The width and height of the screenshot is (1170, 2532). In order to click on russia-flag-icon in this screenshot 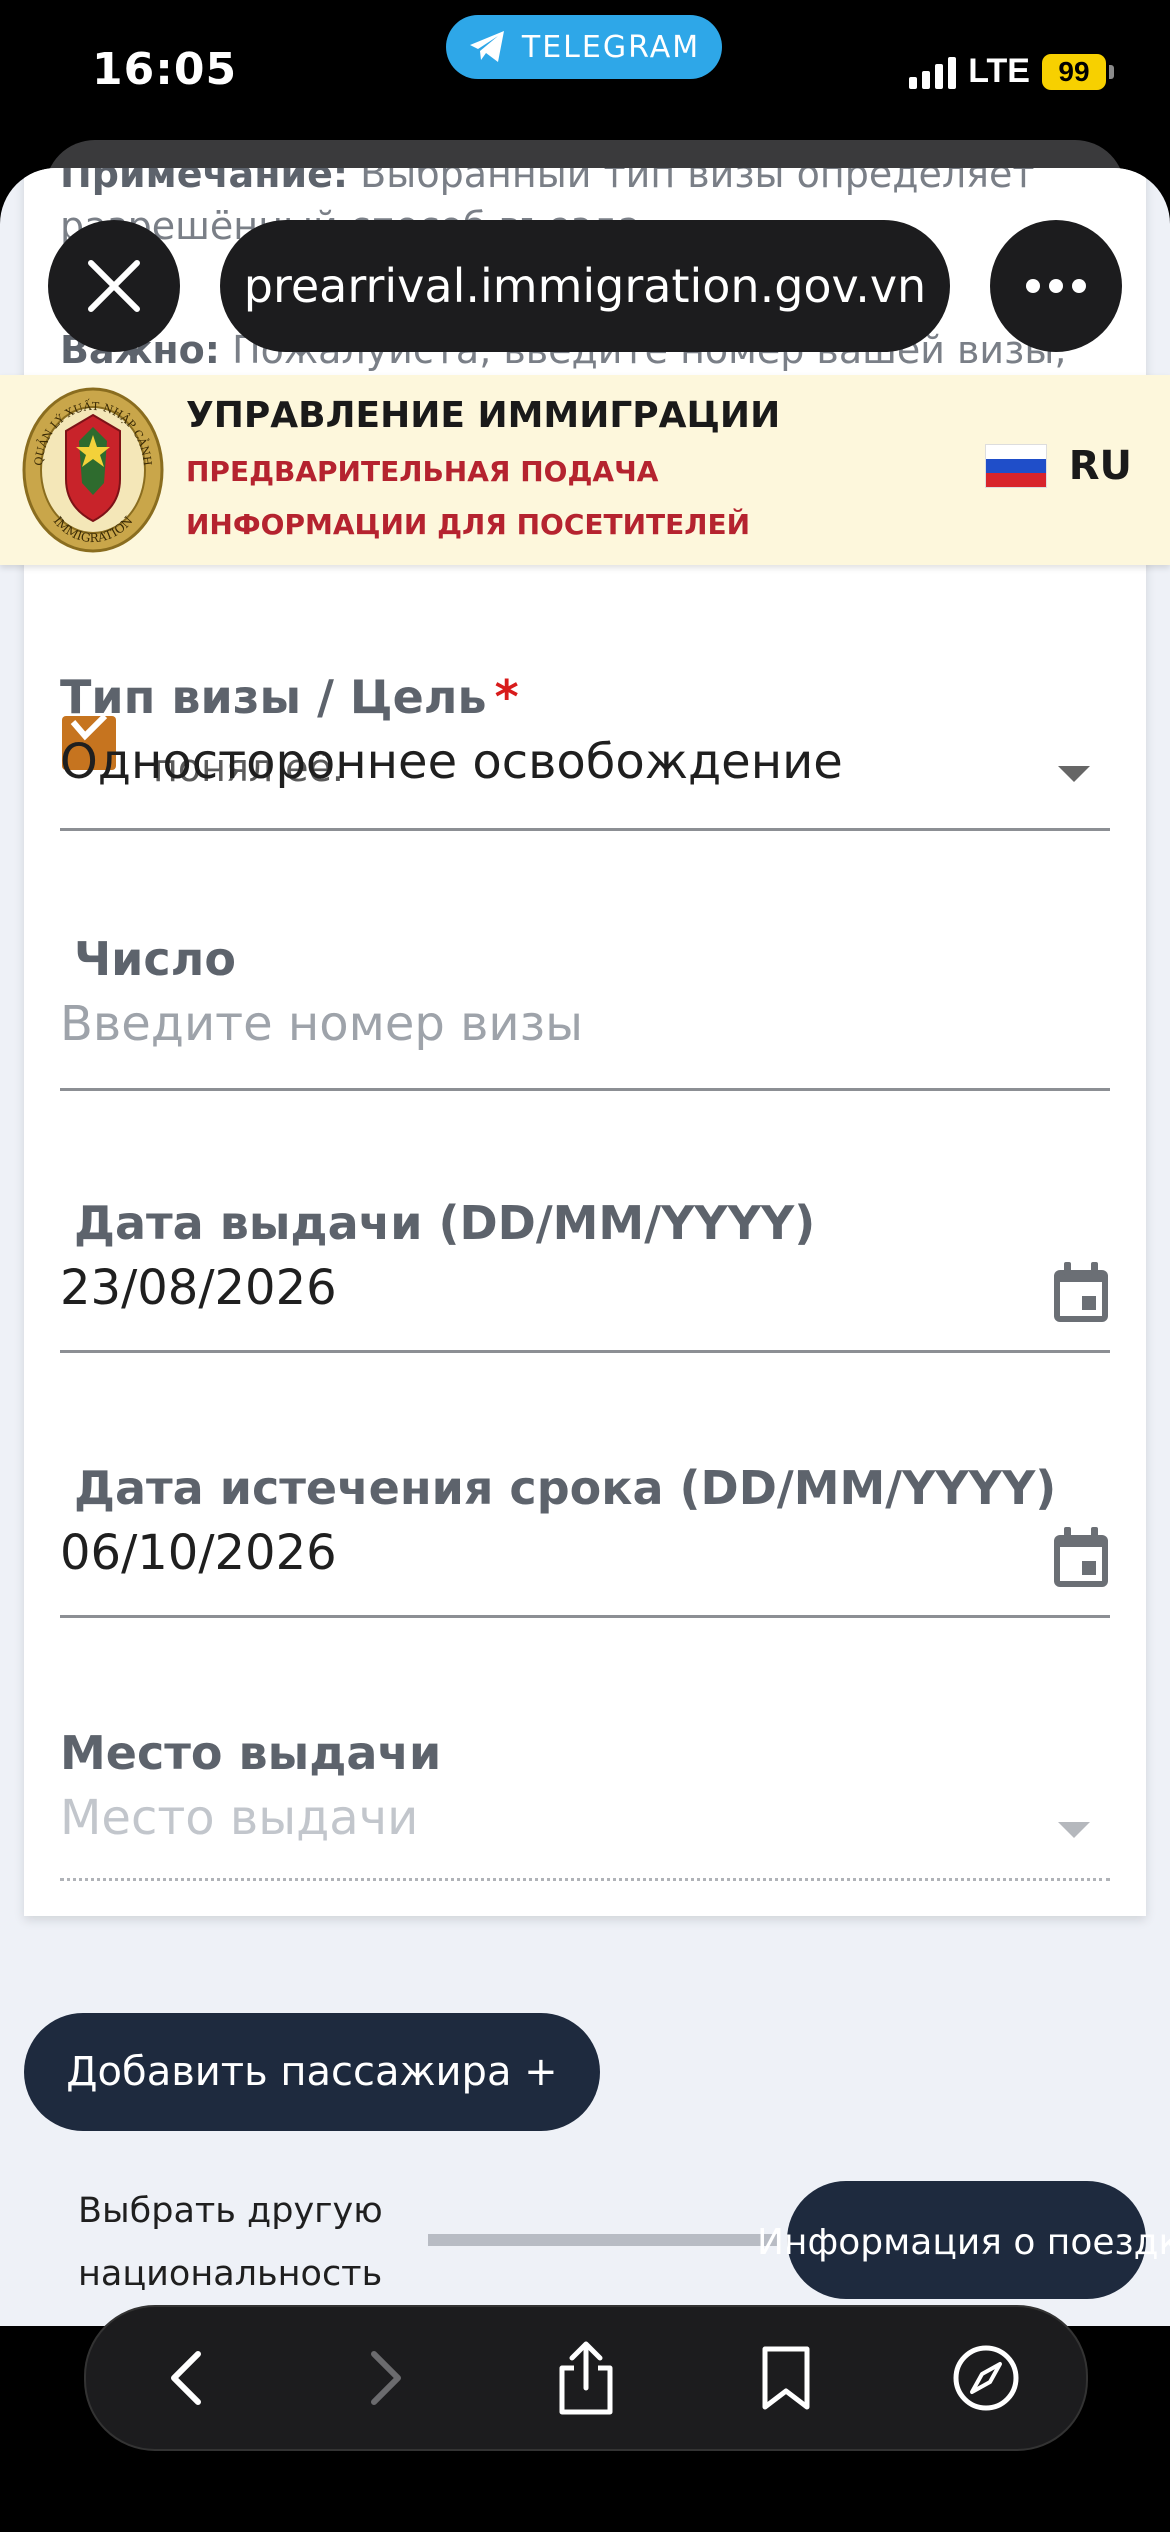, I will do `click(1015, 466)`.